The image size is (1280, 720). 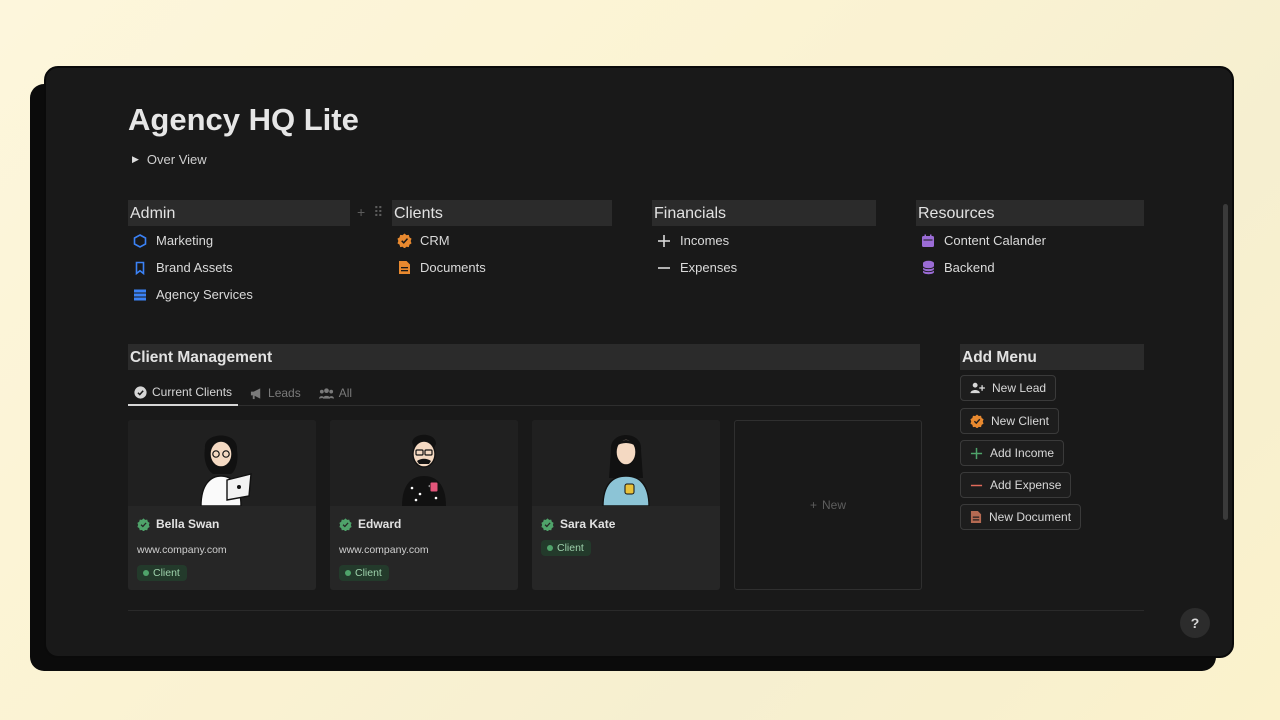 What do you see at coordinates (345, 393) in the screenshot?
I see `tab-label: All` at bounding box center [345, 393].